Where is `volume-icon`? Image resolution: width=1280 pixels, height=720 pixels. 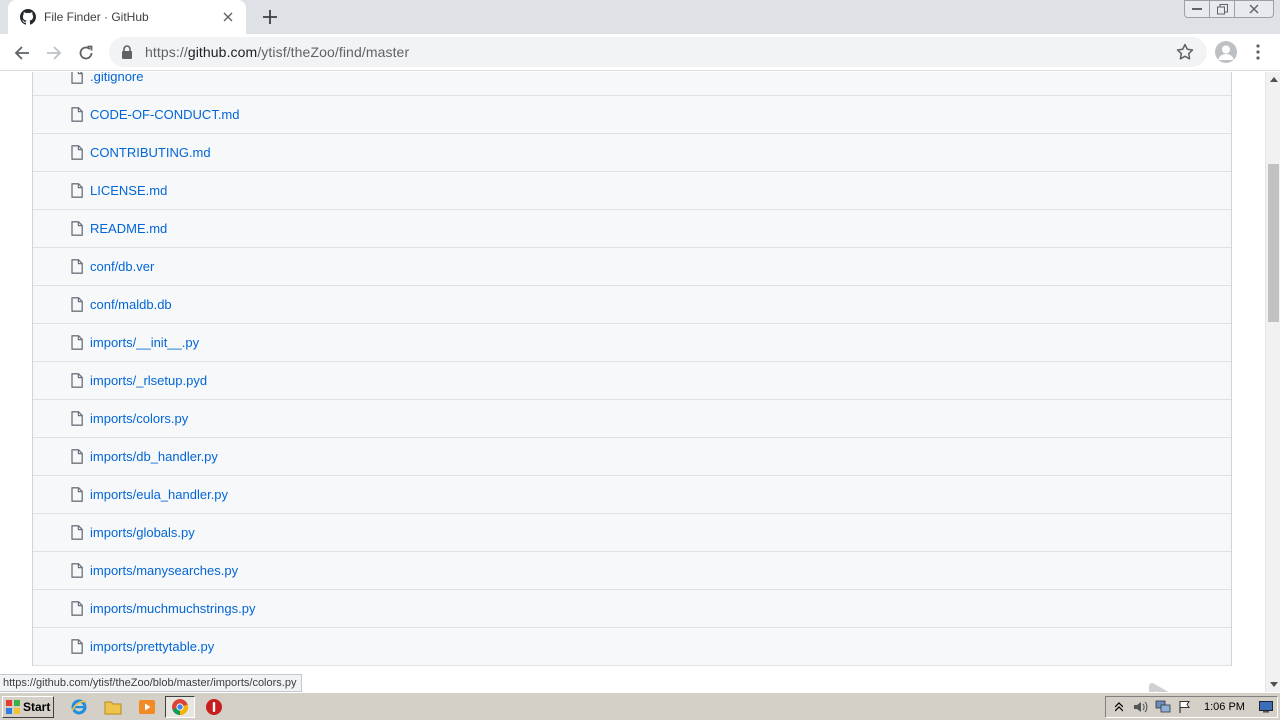 volume-icon is located at coordinates (1141, 707).